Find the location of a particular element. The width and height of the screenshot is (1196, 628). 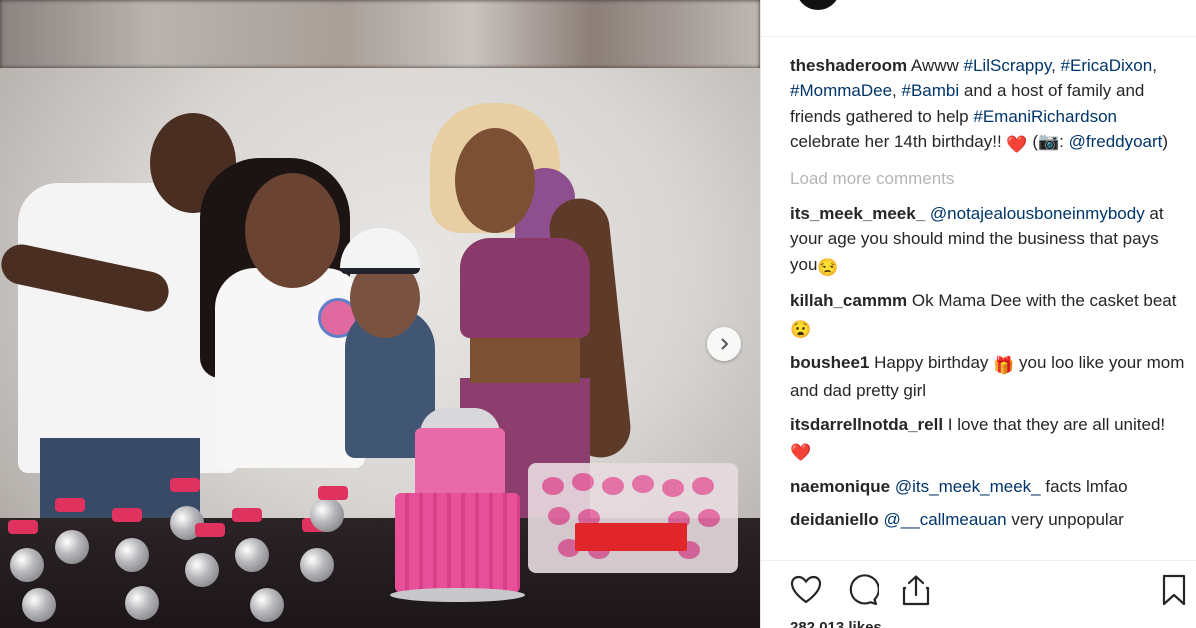

comment-item: deidaniello @__callmeauan very unpopular is located at coordinates (987, 518).